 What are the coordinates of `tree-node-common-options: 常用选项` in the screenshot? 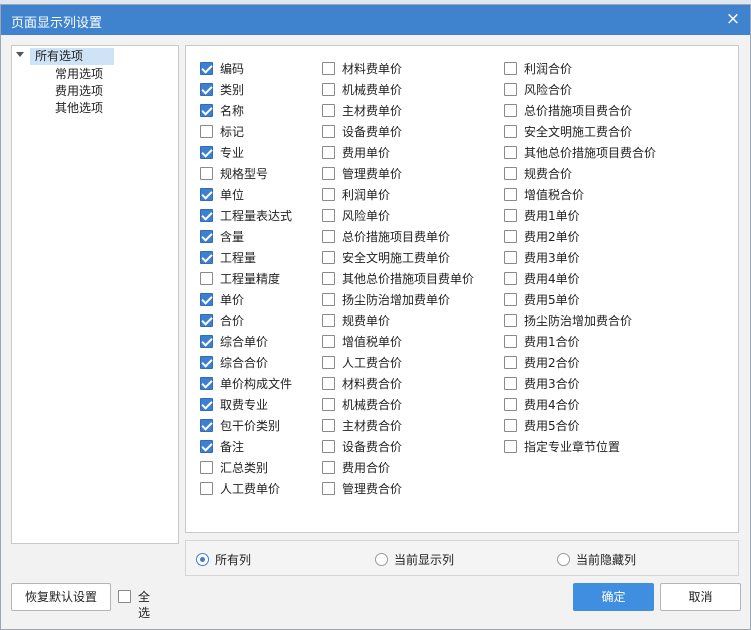 It's located at (79, 74).